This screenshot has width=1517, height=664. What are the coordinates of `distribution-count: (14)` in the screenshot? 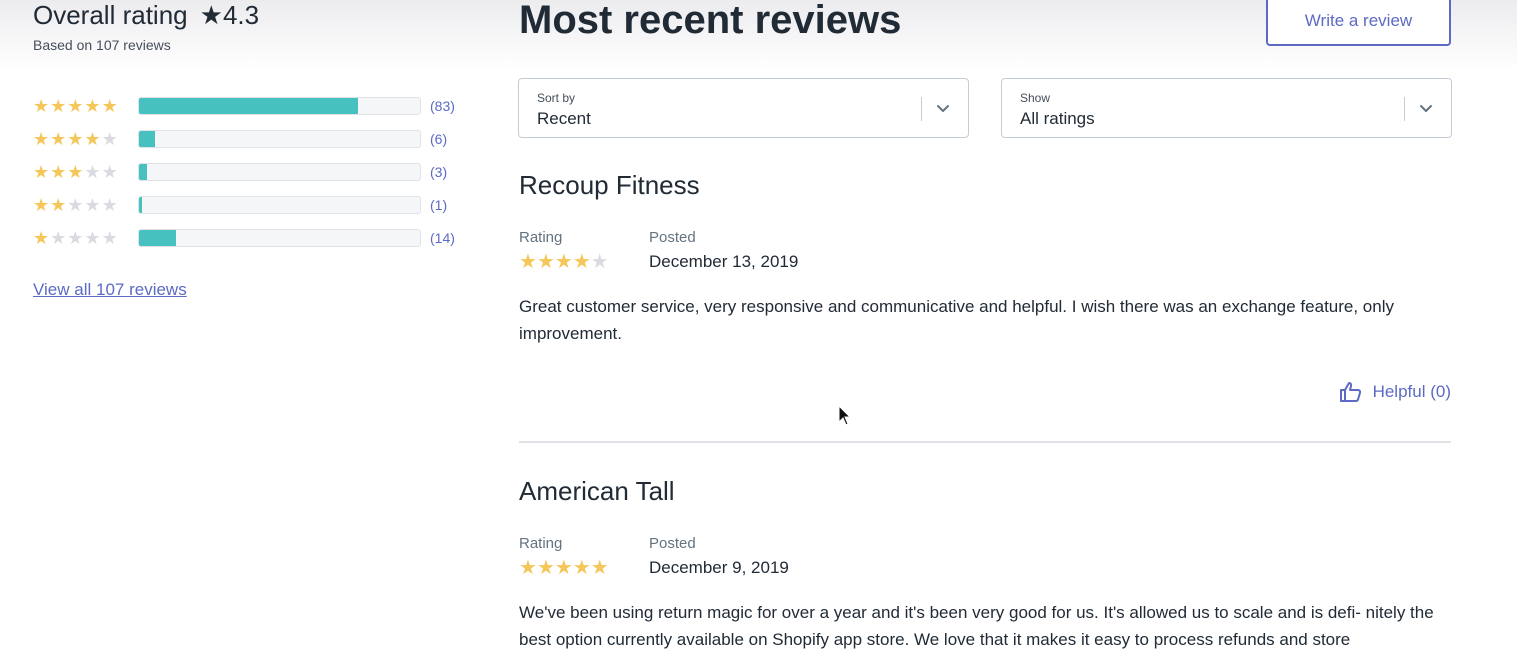 It's located at (442, 238).